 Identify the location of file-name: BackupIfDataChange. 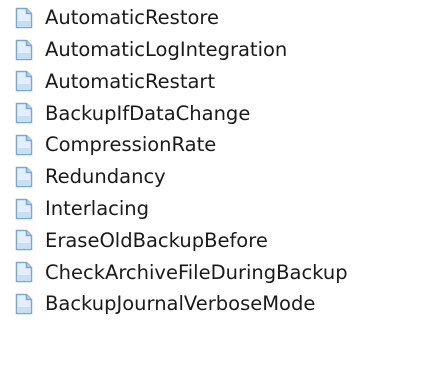
(148, 113).